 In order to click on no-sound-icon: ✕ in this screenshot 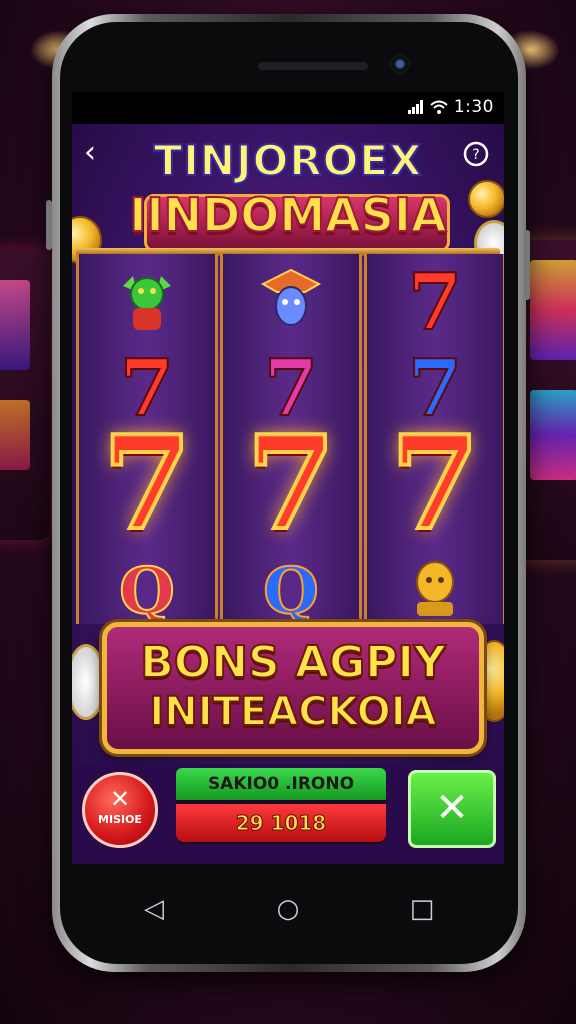, I will do `click(452, 808)`.